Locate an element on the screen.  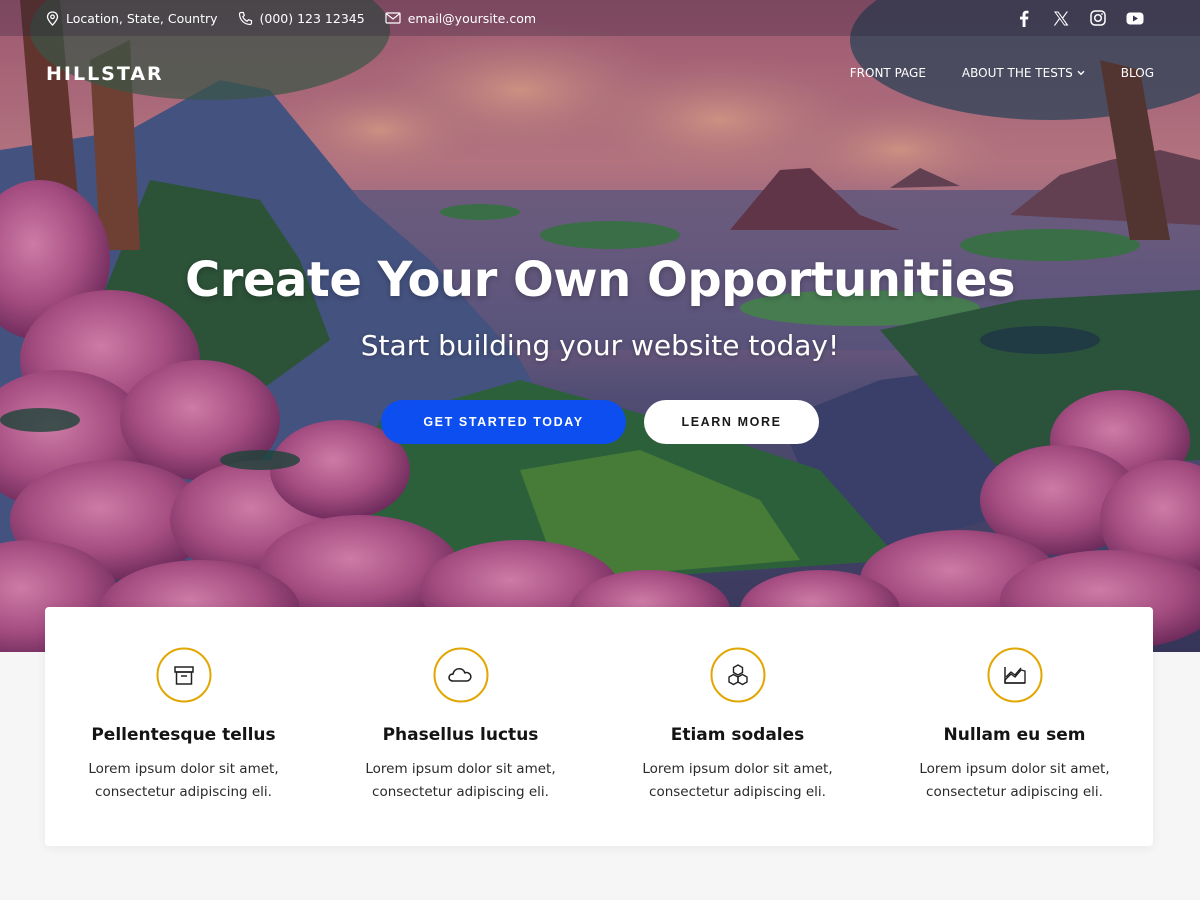
phone-icon is located at coordinates (245, 18).